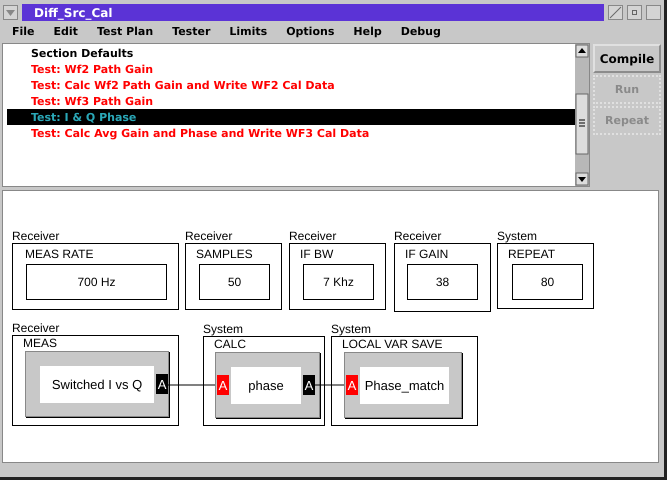 The height and width of the screenshot is (480, 667). Describe the element at coordinates (313, 12) in the screenshot. I see `window-title: Diff_Src_Cal` at that location.